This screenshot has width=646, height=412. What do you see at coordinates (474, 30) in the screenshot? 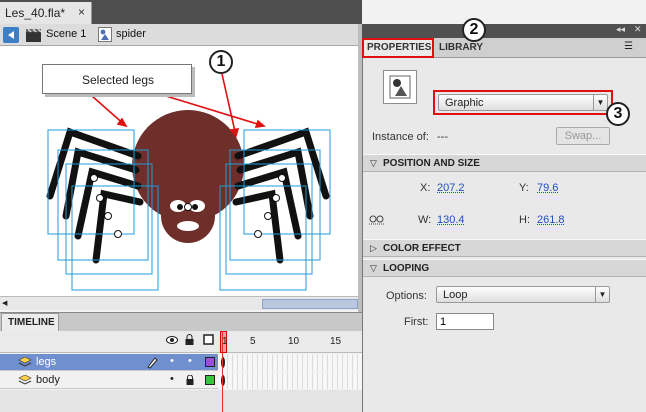
I see `callout-2: 2` at bounding box center [474, 30].